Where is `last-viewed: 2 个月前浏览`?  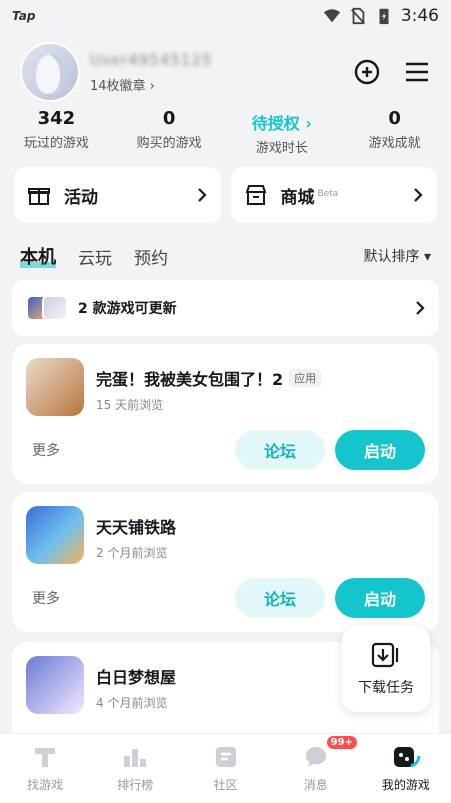
last-viewed: 2 个月前浏览 is located at coordinates (132, 553).